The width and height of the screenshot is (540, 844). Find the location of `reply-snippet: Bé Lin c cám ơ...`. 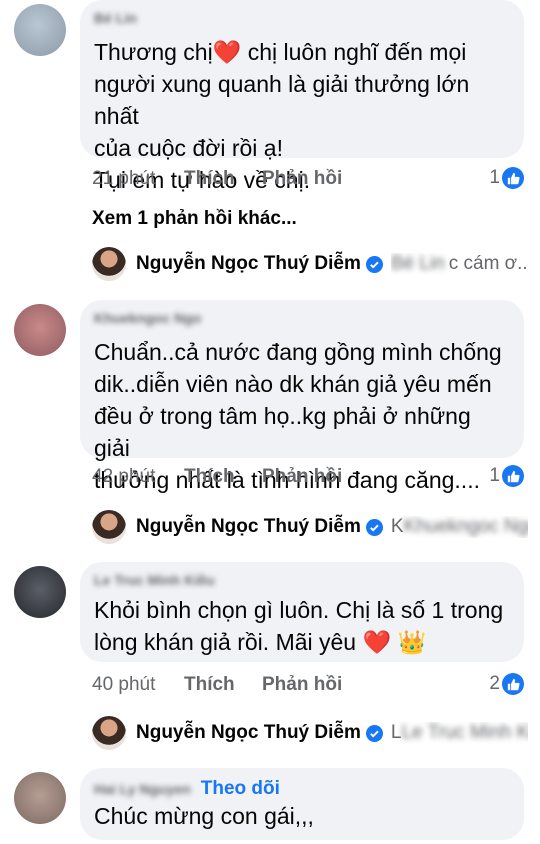

reply-snippet: Bé Lin c cám ơ... is located at coordinates (459, 263).